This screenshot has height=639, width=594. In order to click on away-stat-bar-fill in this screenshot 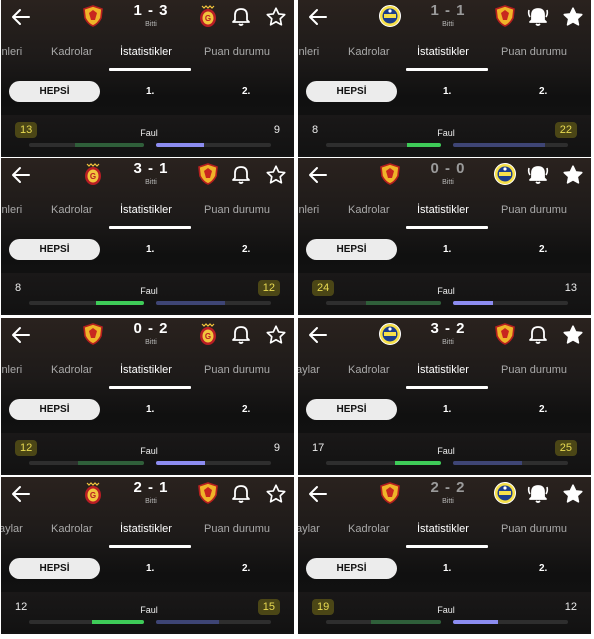, I will do `click(188, 622)`.